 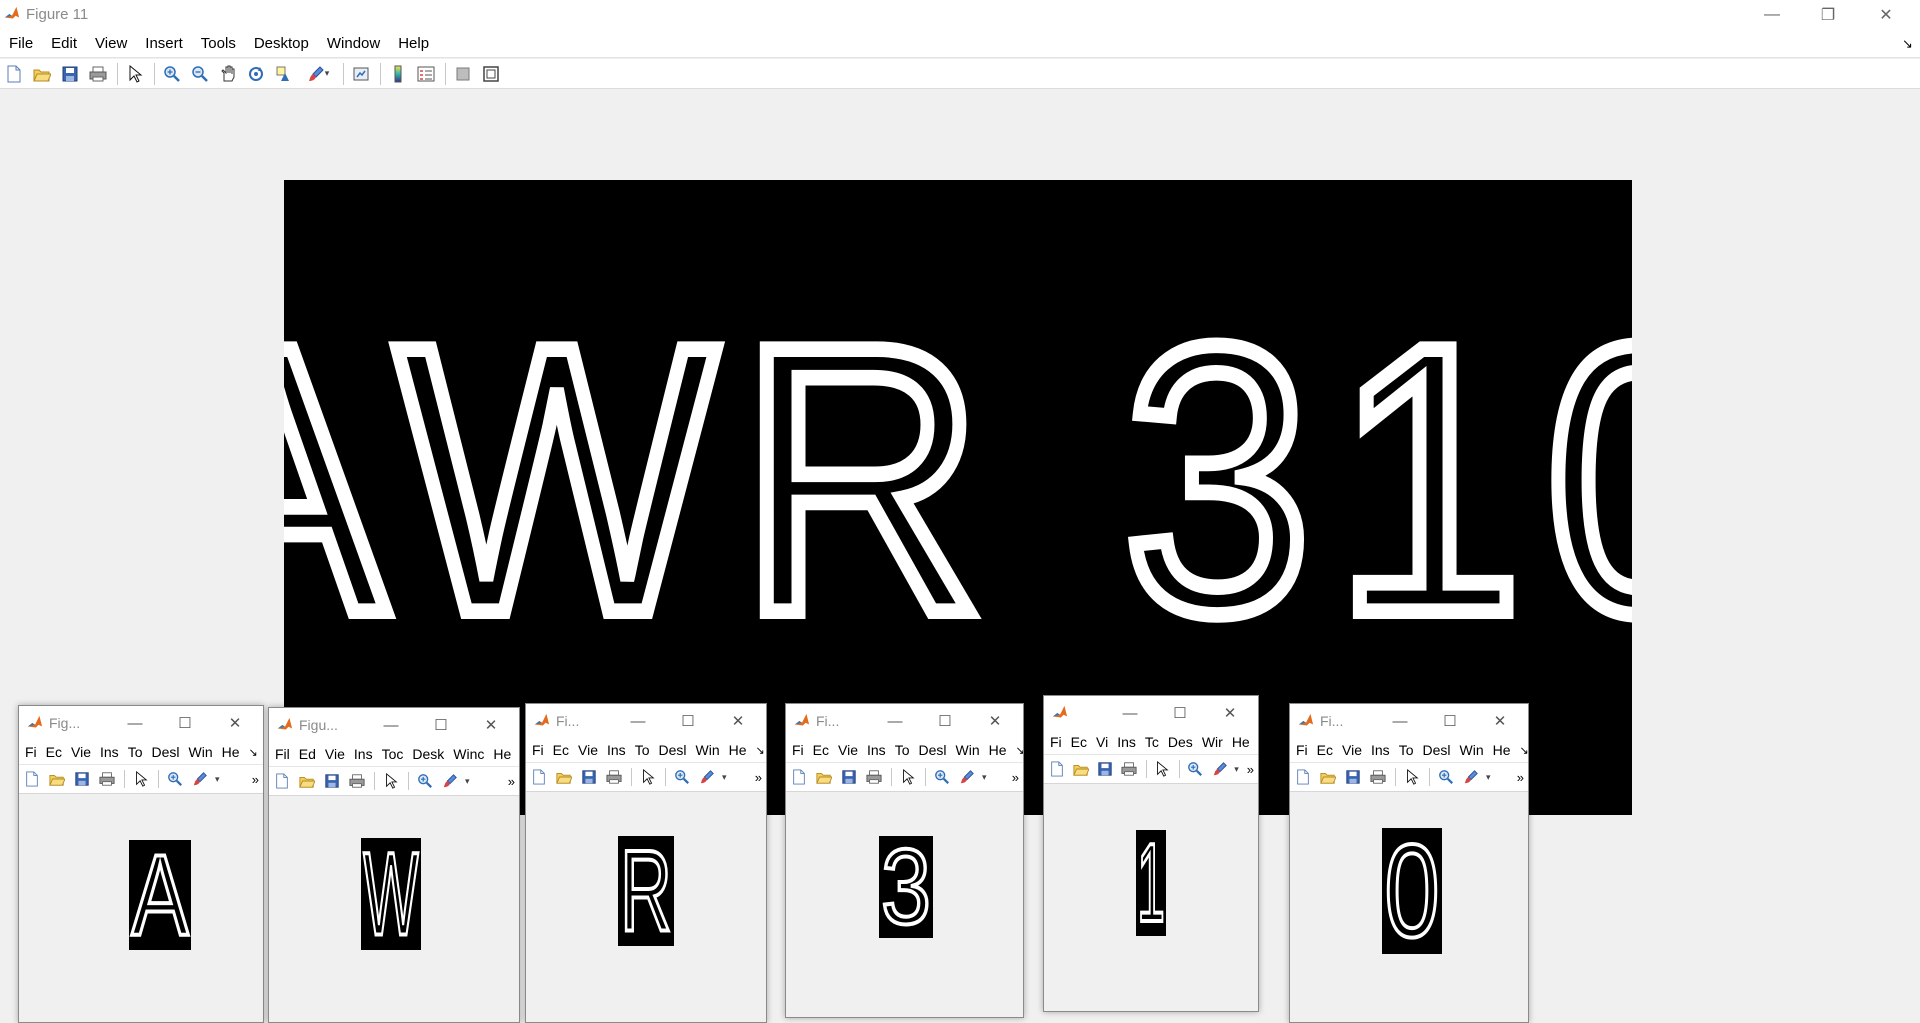 I want to click on char-figure-window: Figu...—☐✕FilEdVieInsTocDeskWincHe↘▾»W, so click(x=394, y=865).